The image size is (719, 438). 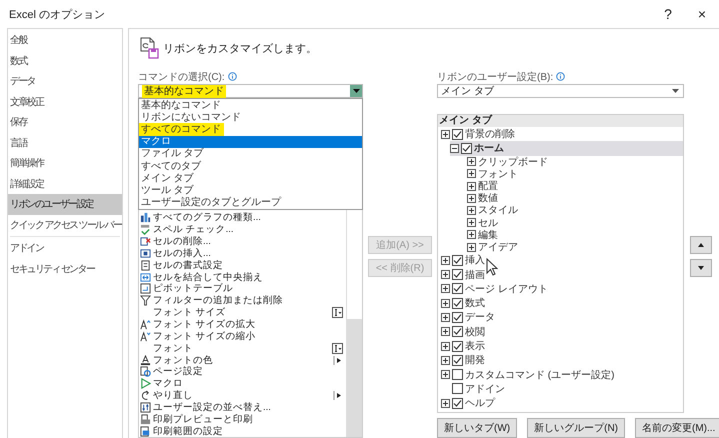 What do you see at coordinates (560, 247) in the screenshot?
I see `tree-item: アイデア` at bounding box center [560, 247].